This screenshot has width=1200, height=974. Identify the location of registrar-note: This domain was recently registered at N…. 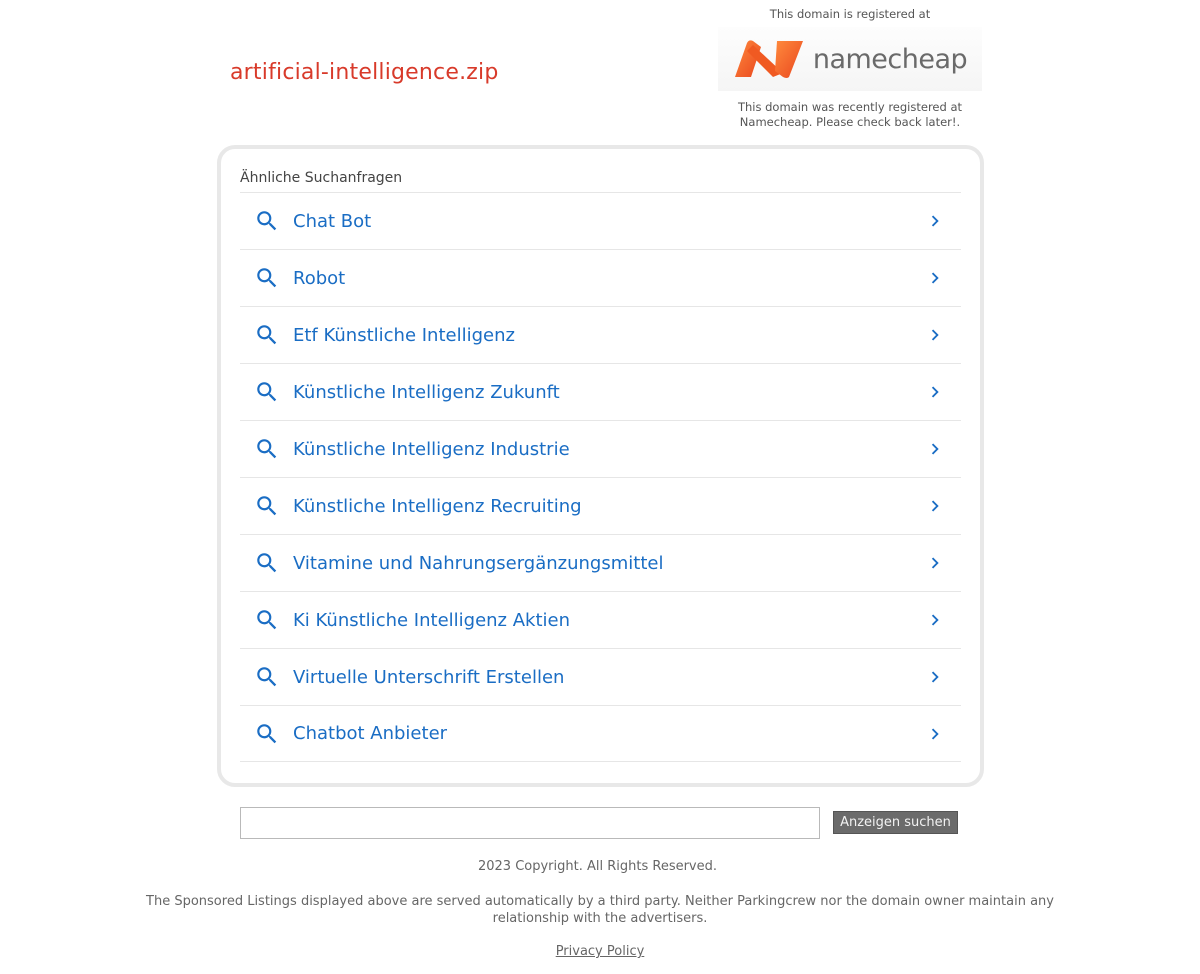
(850, 114).